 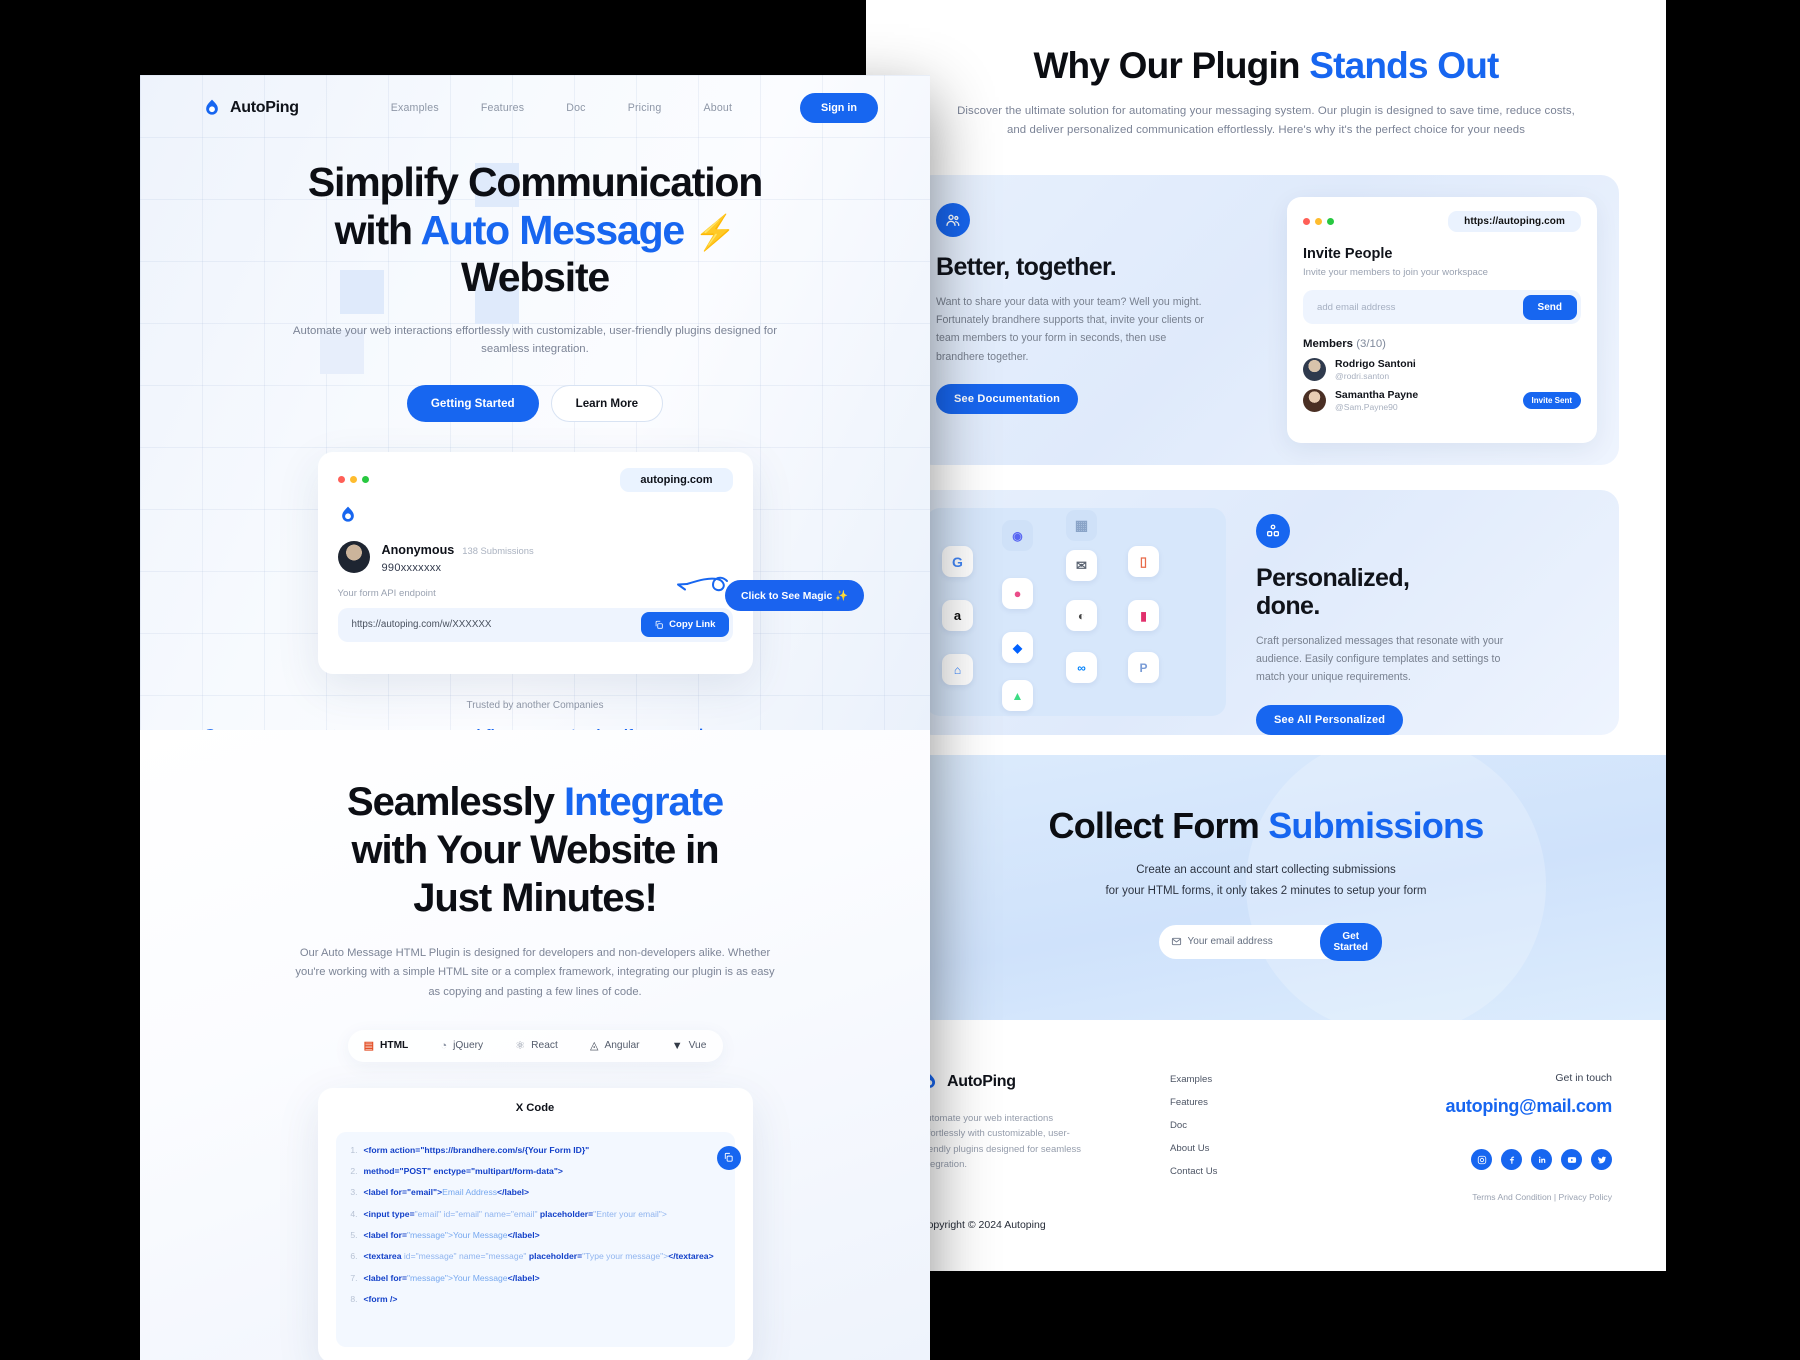 I want to click on dropbox-icon: ◆, so click(x=1017, y=647).